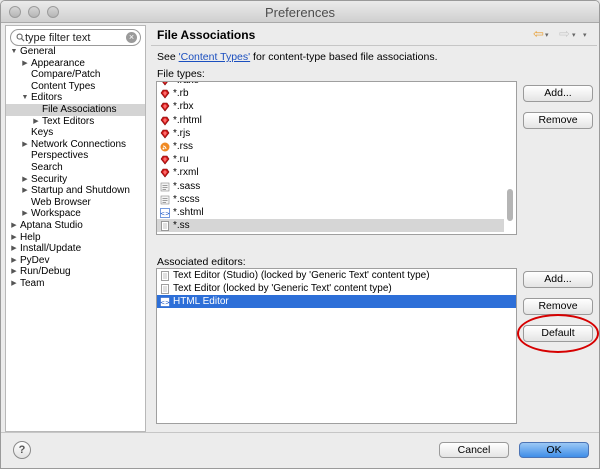 Image resolution: width=600 pixels, height=469 pixels. I want to click on html-file-icon: <>, so click(165, 213).